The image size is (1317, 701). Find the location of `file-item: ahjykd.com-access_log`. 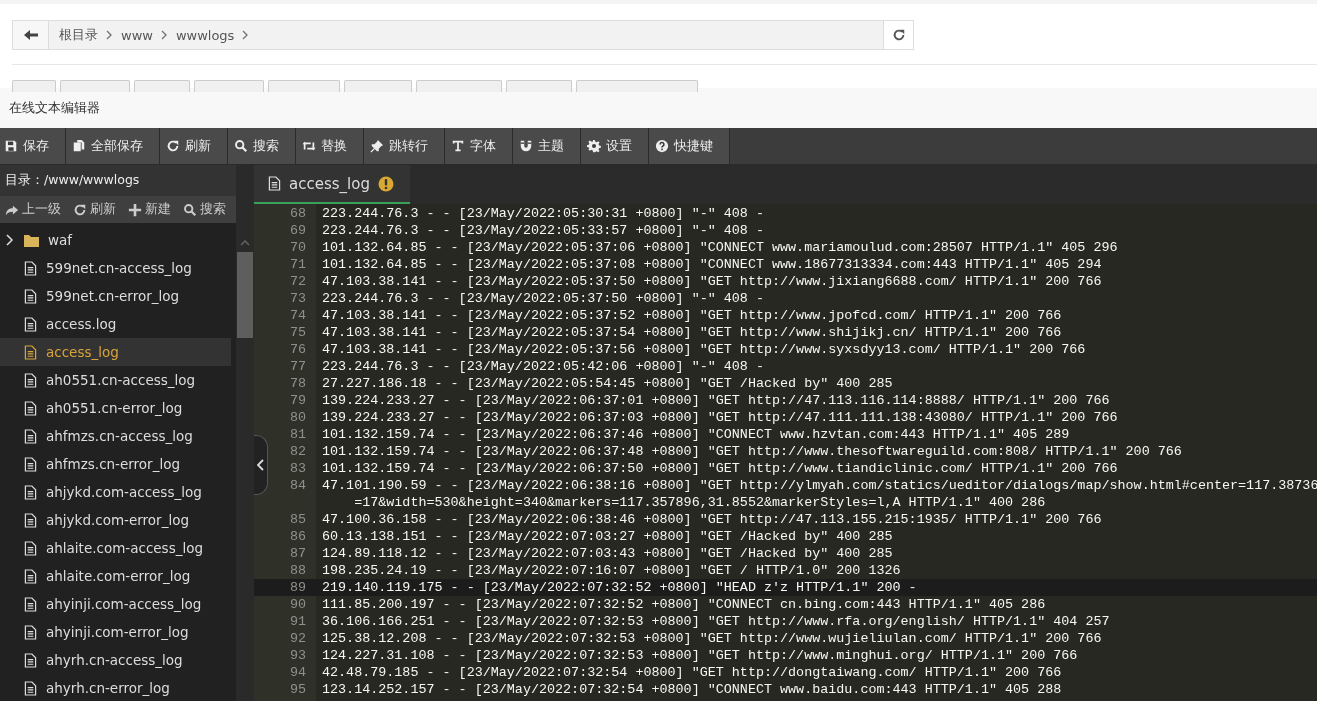

file-item: ahjykd.com-access_log is located at coordinates (115, 492).